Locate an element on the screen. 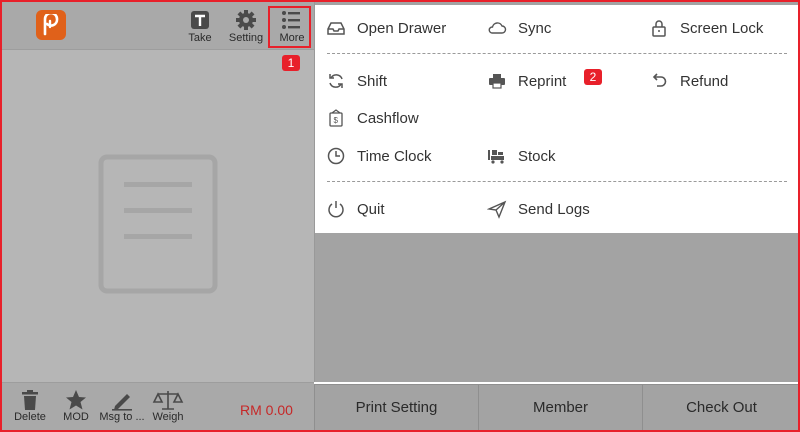 This screenshot has width=800, height=432. time-clock-label: Time Clock is located at coordinates (394, 156).